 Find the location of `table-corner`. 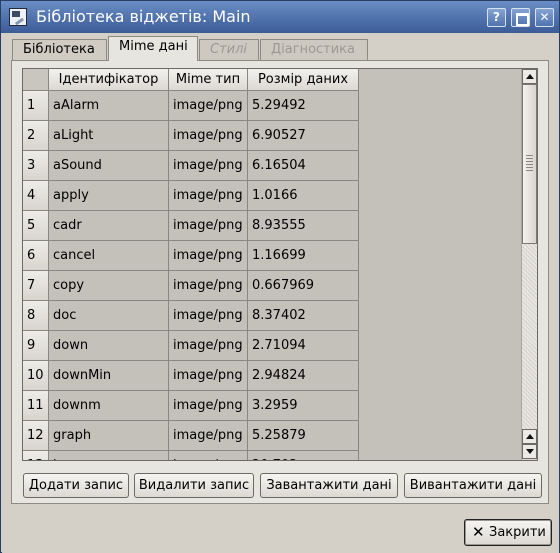

table-corner is located at coordinates (36, 80).